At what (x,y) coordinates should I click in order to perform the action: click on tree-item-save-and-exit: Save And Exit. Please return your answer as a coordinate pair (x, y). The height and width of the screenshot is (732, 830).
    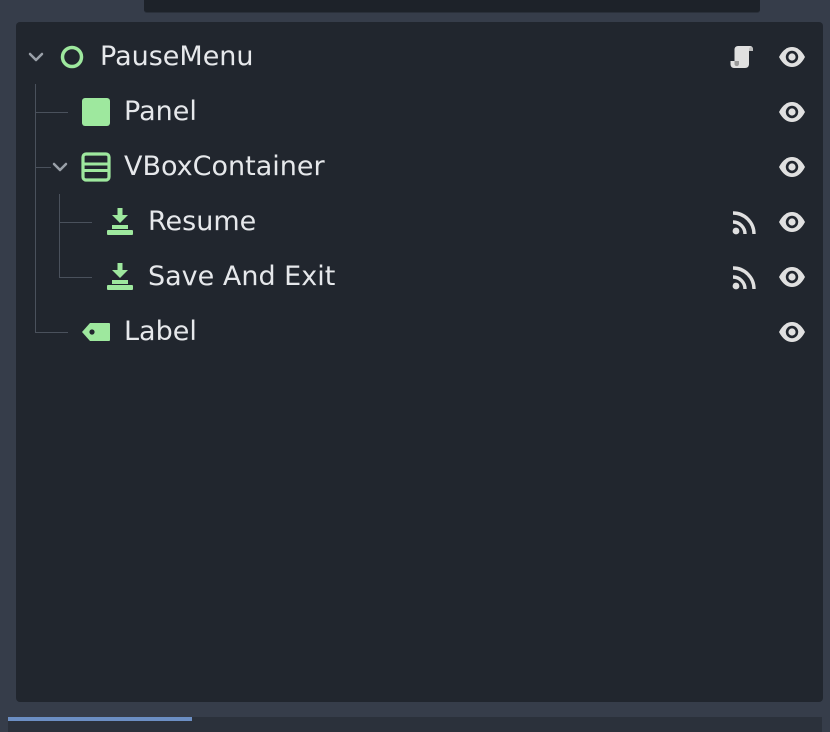
    Looking at the image, I should click on (419, 277).